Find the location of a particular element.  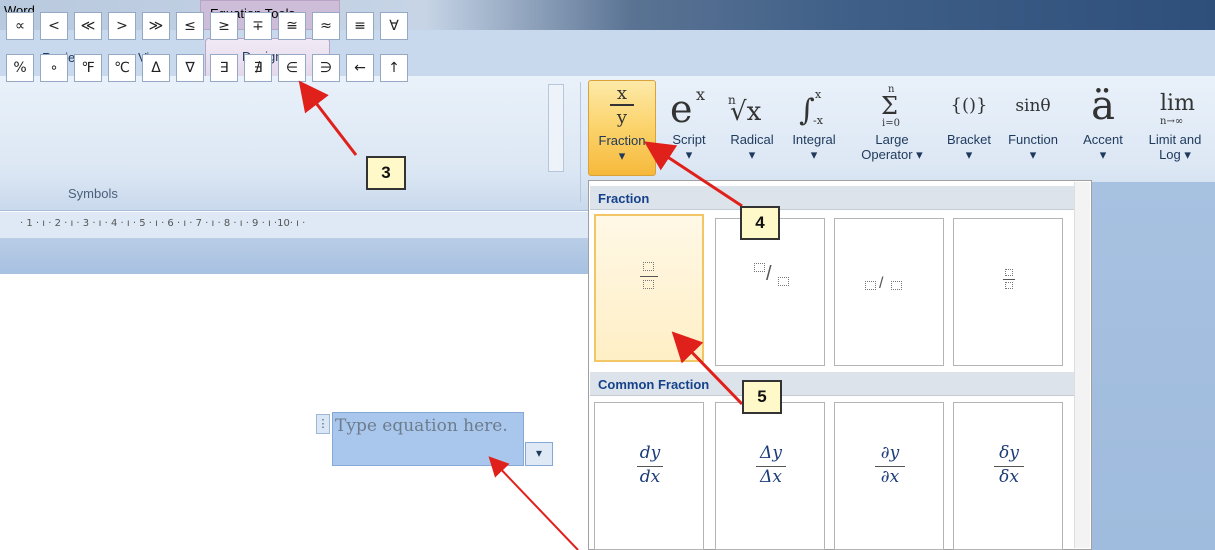

arrow-to-design-tab is located at coordinates (328, 118).